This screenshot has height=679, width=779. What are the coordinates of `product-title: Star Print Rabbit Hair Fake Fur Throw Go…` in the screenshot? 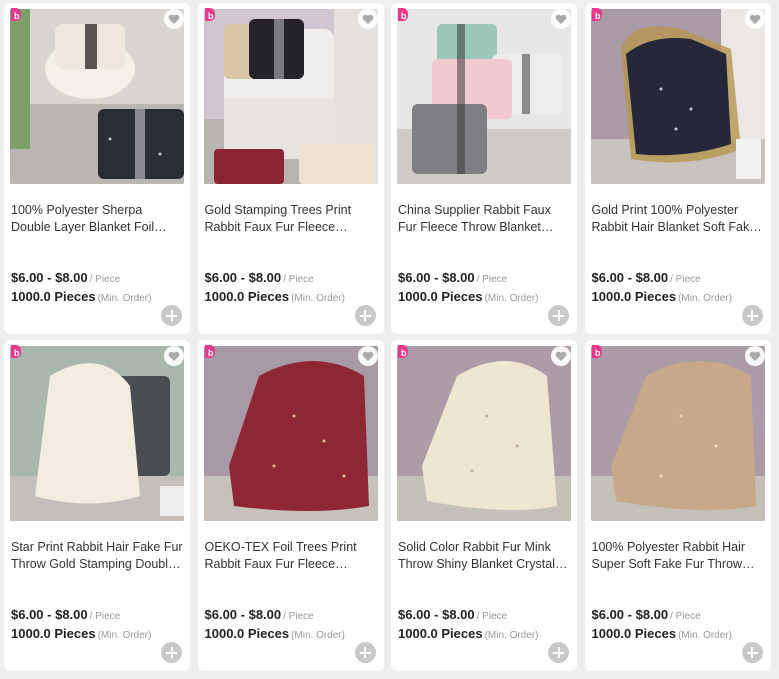 It's located at (97, 556).